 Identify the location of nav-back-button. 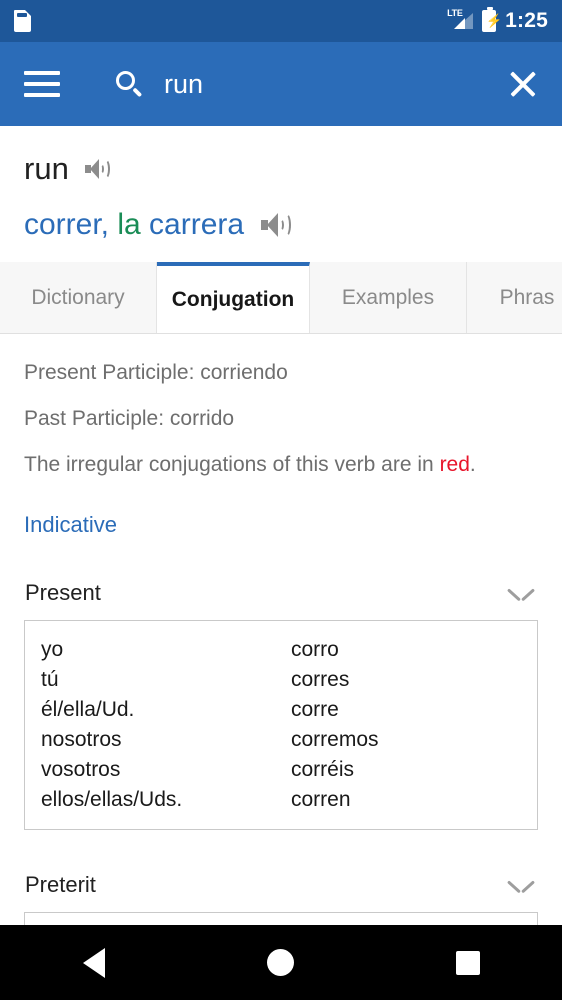
(94, 963).